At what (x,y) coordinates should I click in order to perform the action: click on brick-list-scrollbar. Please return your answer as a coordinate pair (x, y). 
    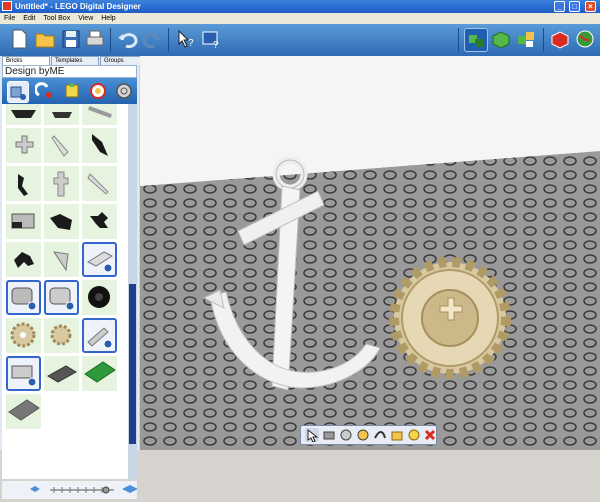
    Looking at the image, I should click on (132, 291).